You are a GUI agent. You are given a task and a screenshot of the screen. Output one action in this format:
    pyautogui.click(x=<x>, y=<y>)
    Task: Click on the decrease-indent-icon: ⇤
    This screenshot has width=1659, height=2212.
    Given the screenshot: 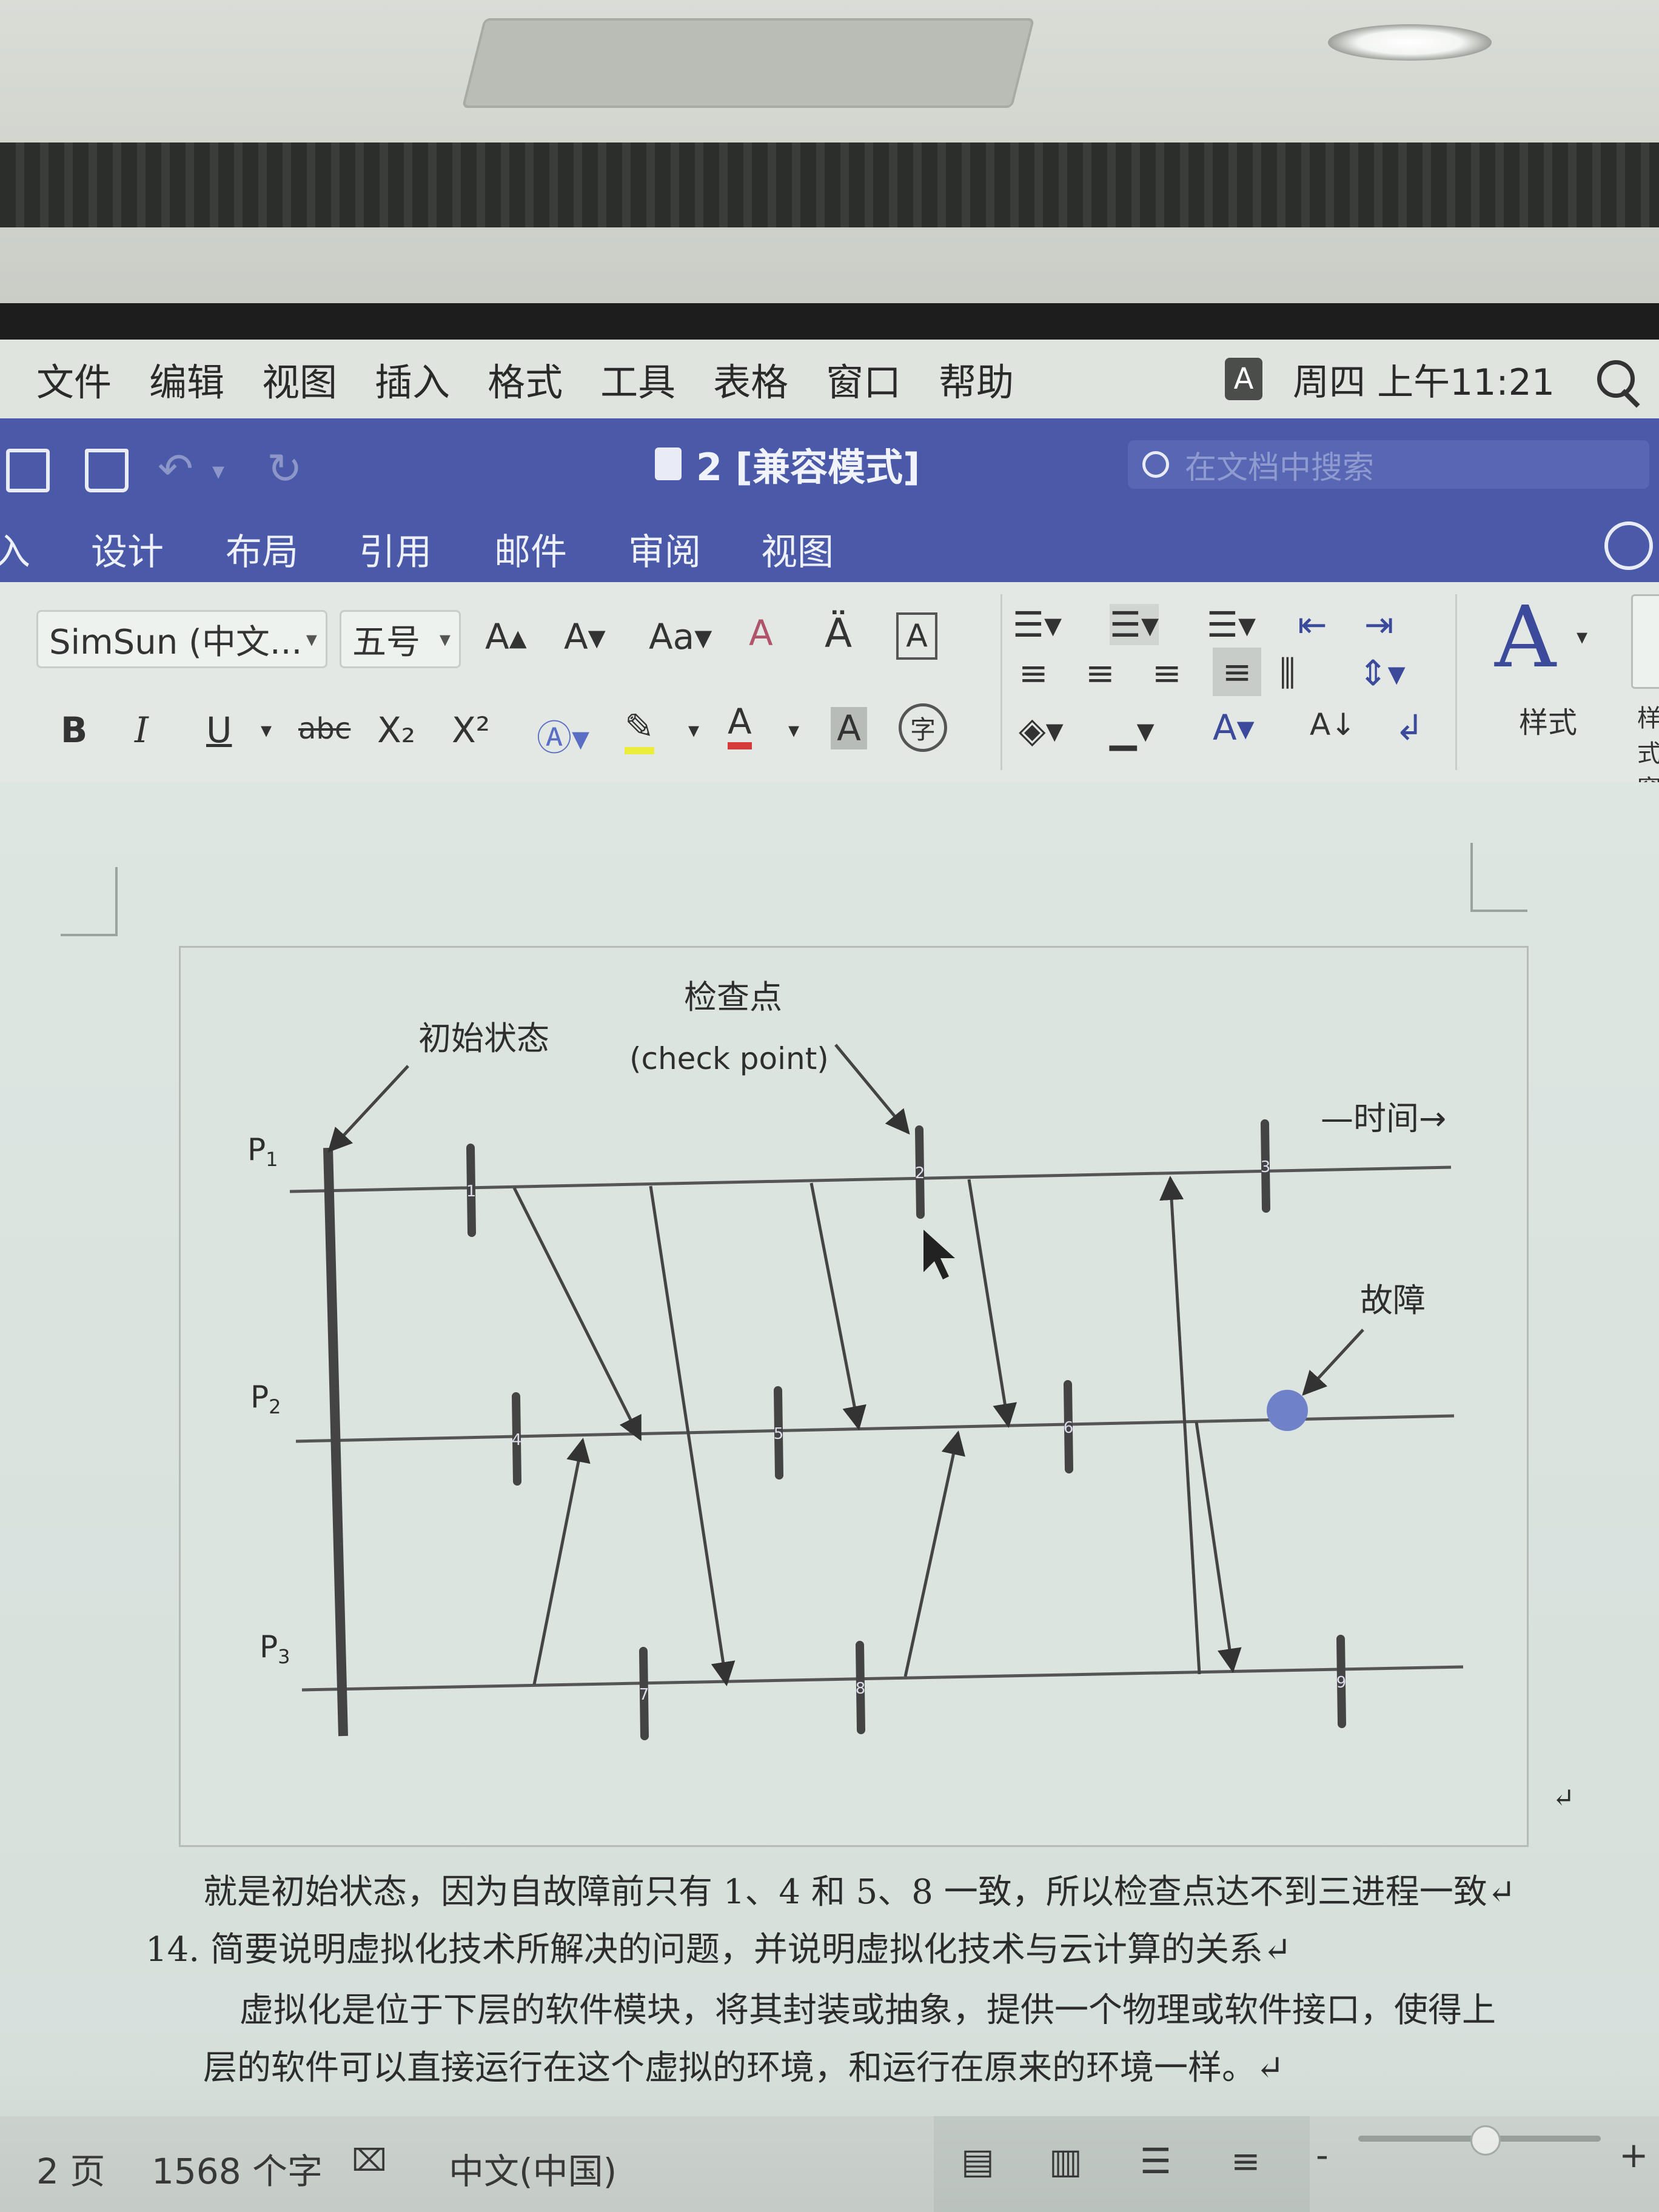 What is the action you would take?
    pyautogui.click(x=1312, y=624)
    